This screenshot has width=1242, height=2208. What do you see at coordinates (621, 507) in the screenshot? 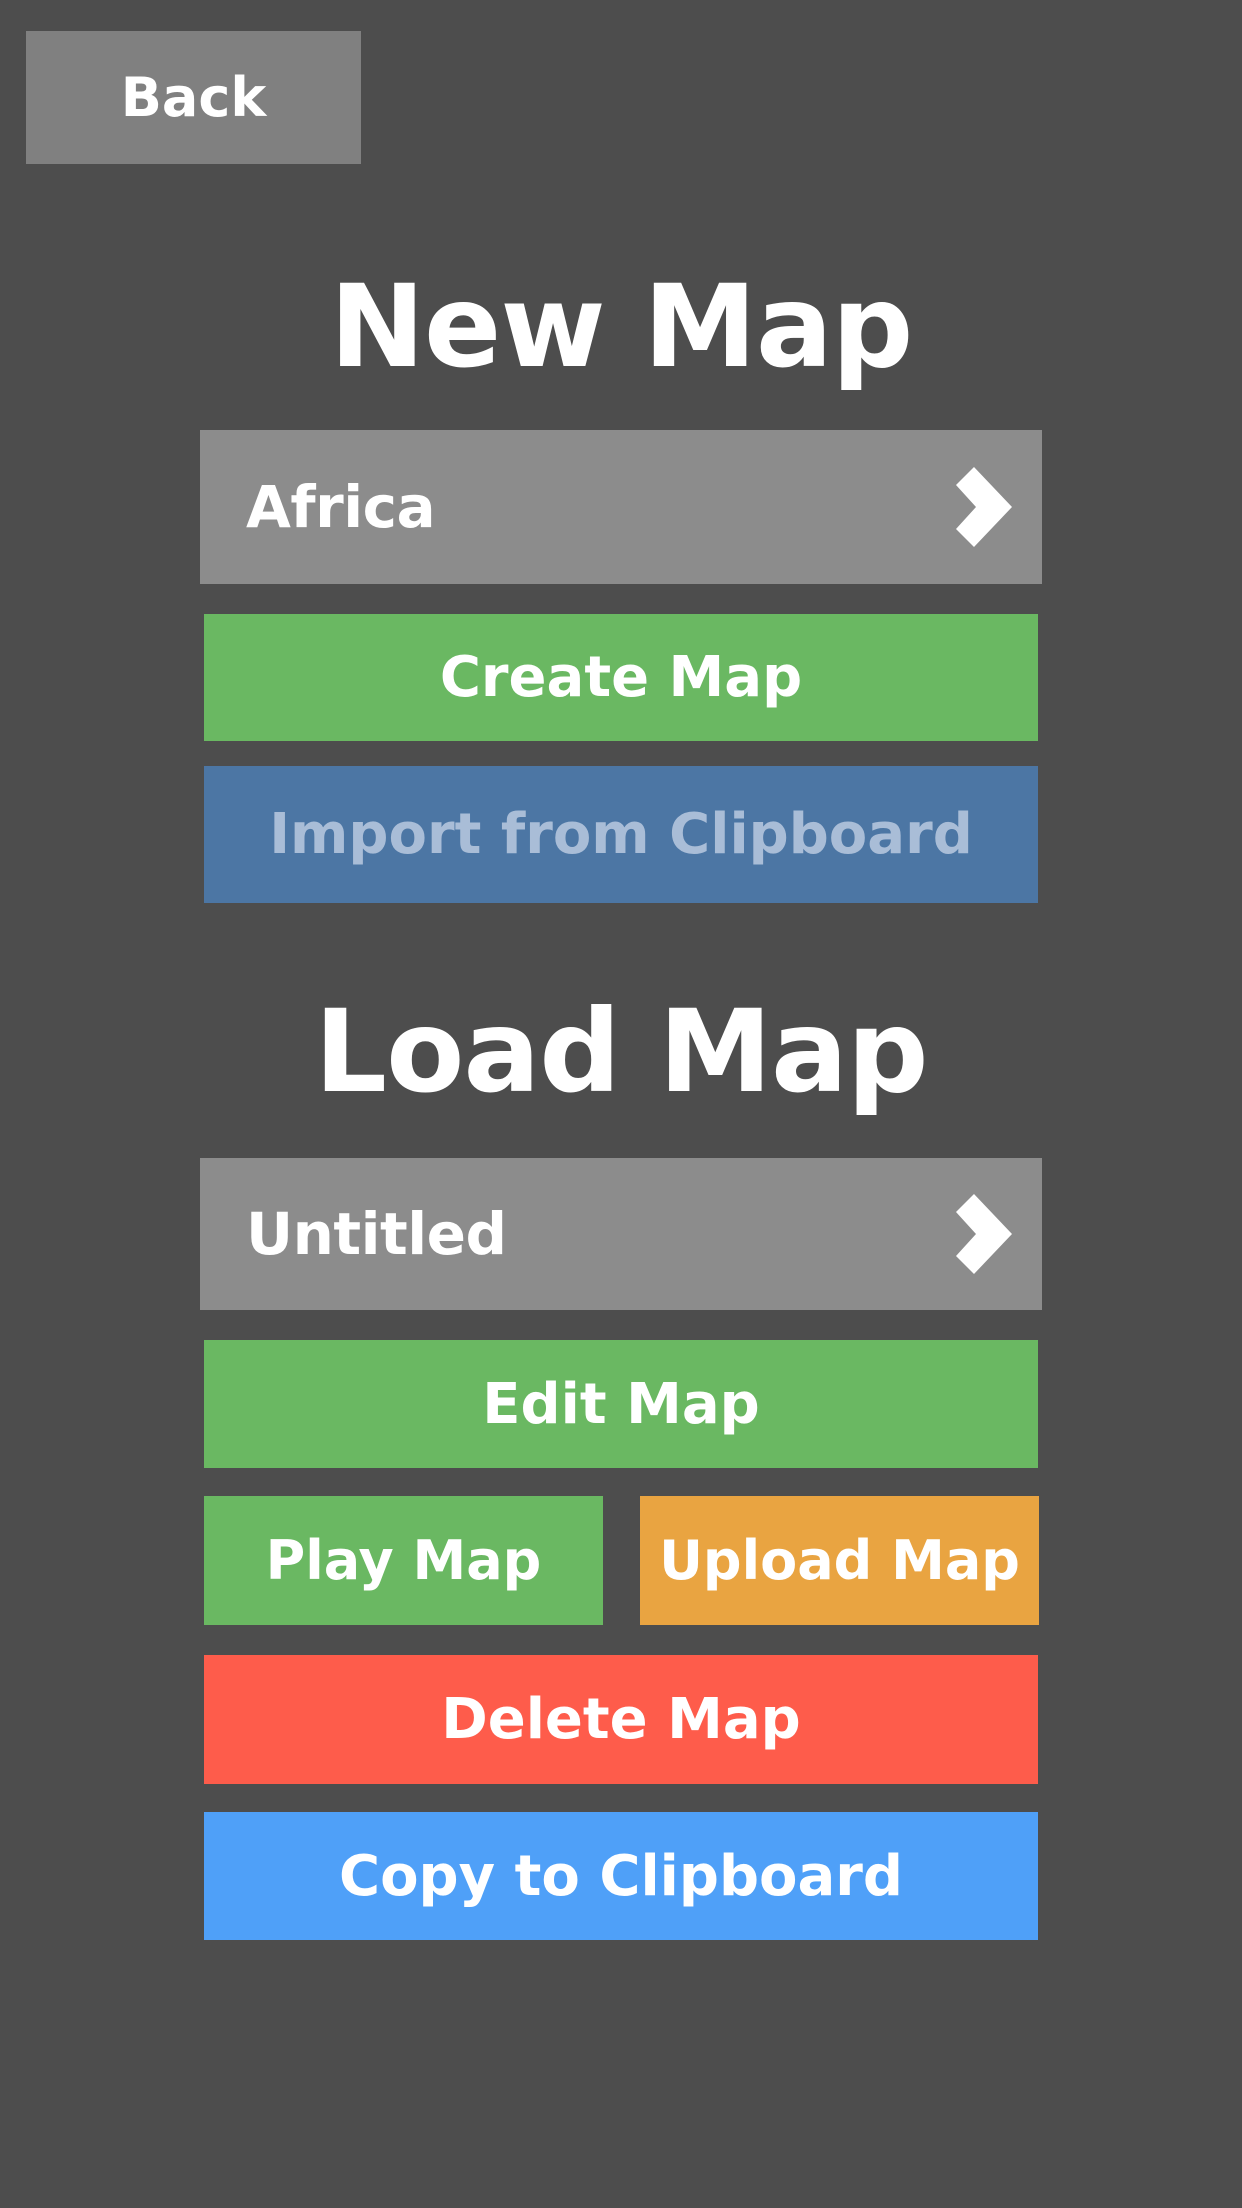
I see `template-selector: Africa` at bounding box center [621, 507].